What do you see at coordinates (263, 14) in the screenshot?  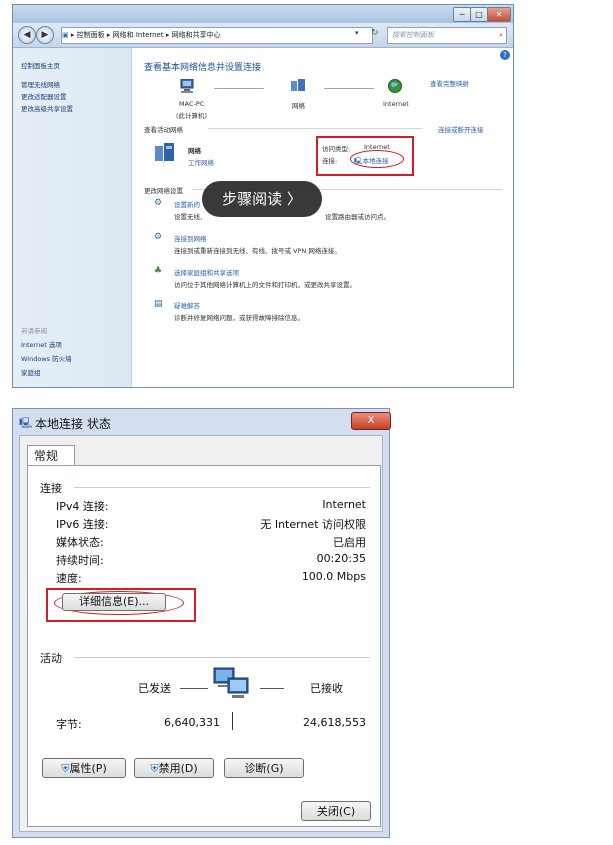 I see `window-titlebar: ─ □ ✕` at bounding box center [263, 14].